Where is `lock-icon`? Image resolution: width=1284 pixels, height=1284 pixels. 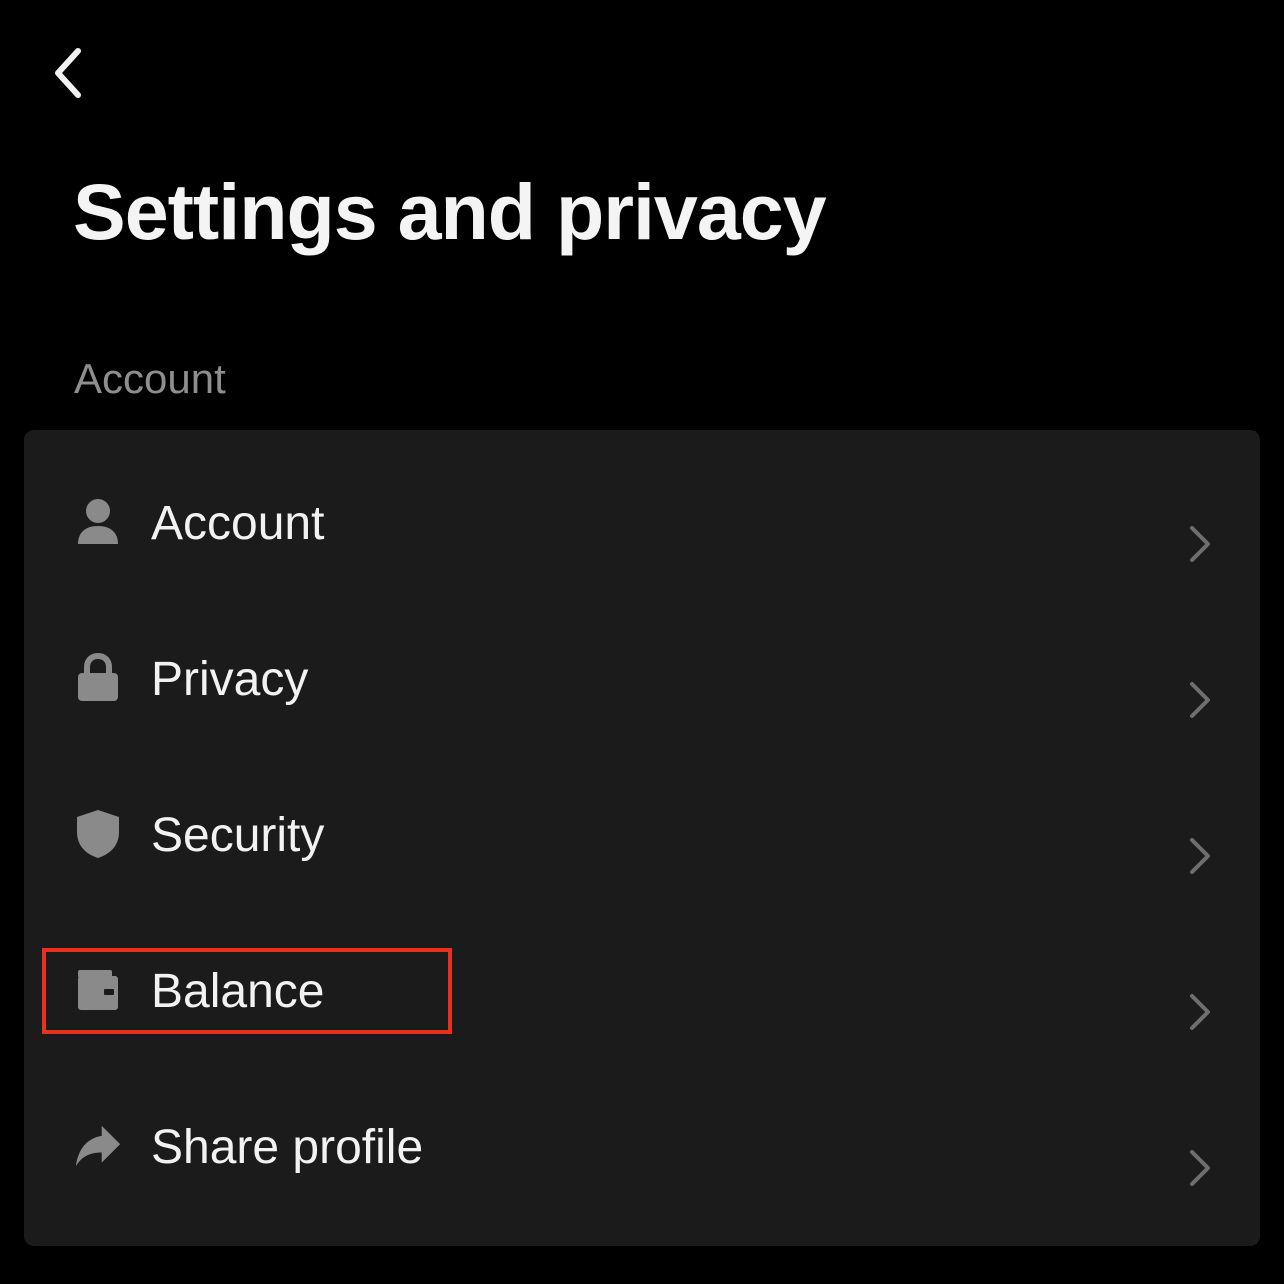 lock-icon is located at coordinates (98, 678).